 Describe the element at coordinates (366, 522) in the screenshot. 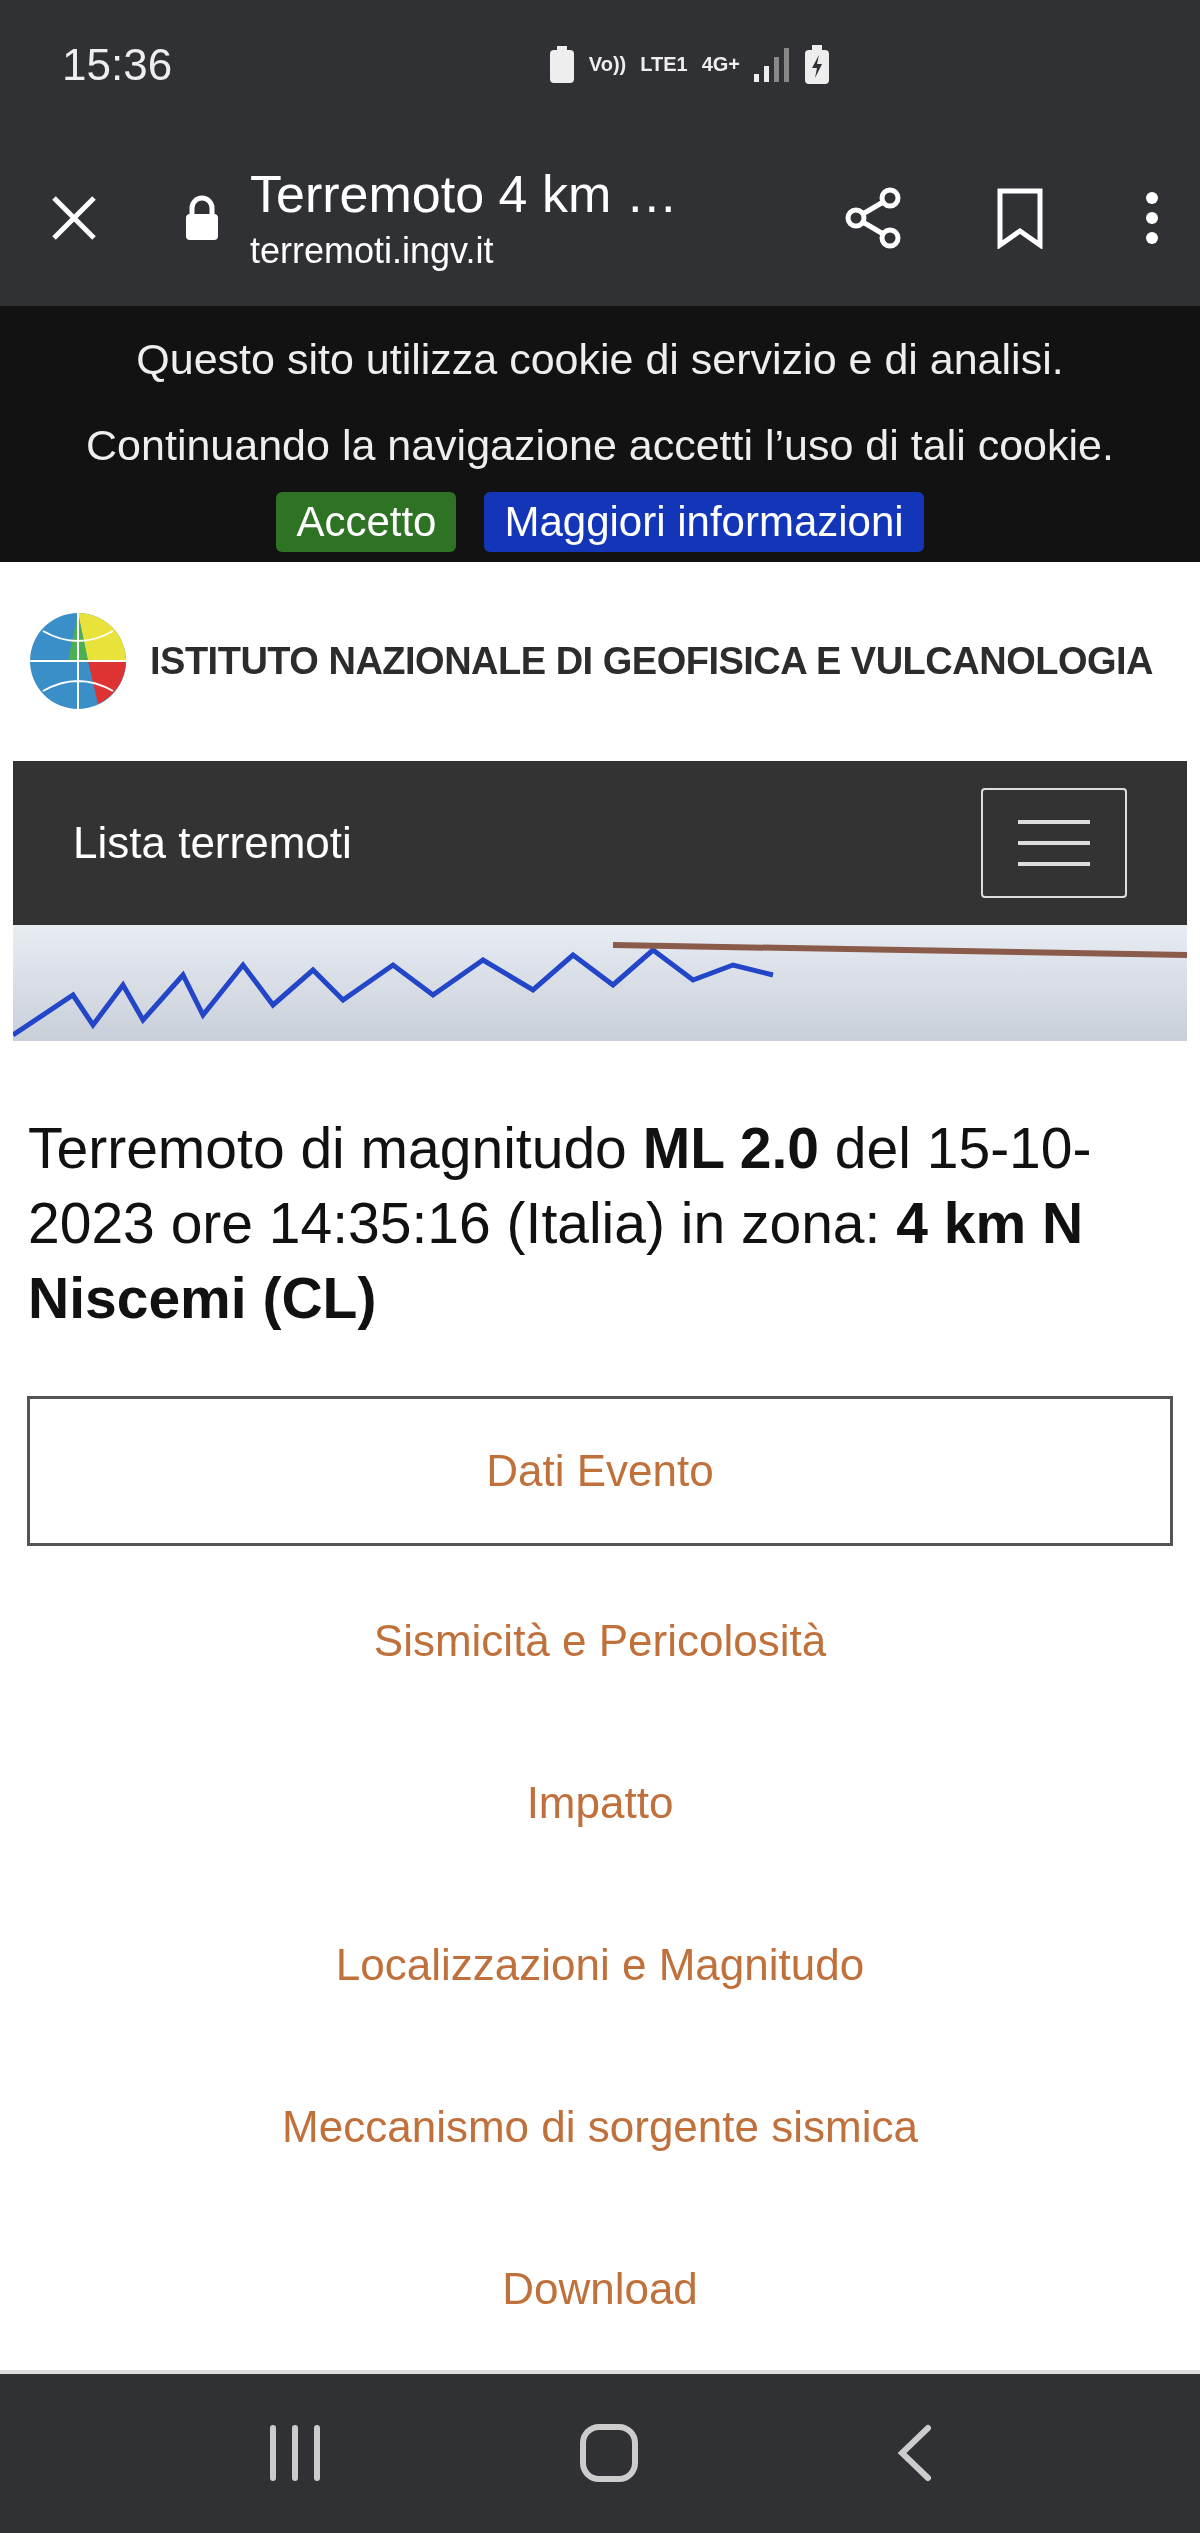

I see `accept-button: Accetto` at that location.